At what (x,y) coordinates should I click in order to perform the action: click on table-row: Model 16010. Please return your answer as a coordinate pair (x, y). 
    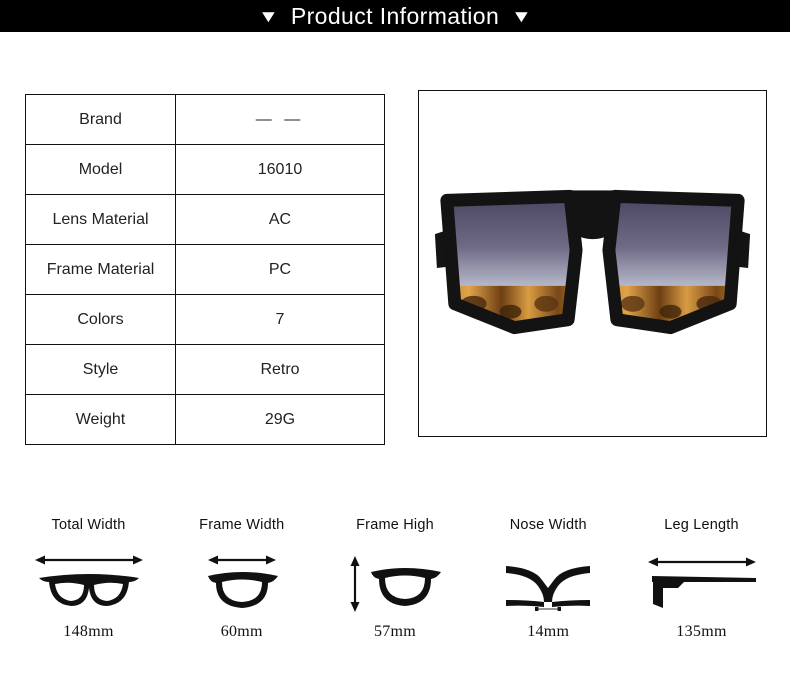
    Looking at the image, I should click on (205, 169).